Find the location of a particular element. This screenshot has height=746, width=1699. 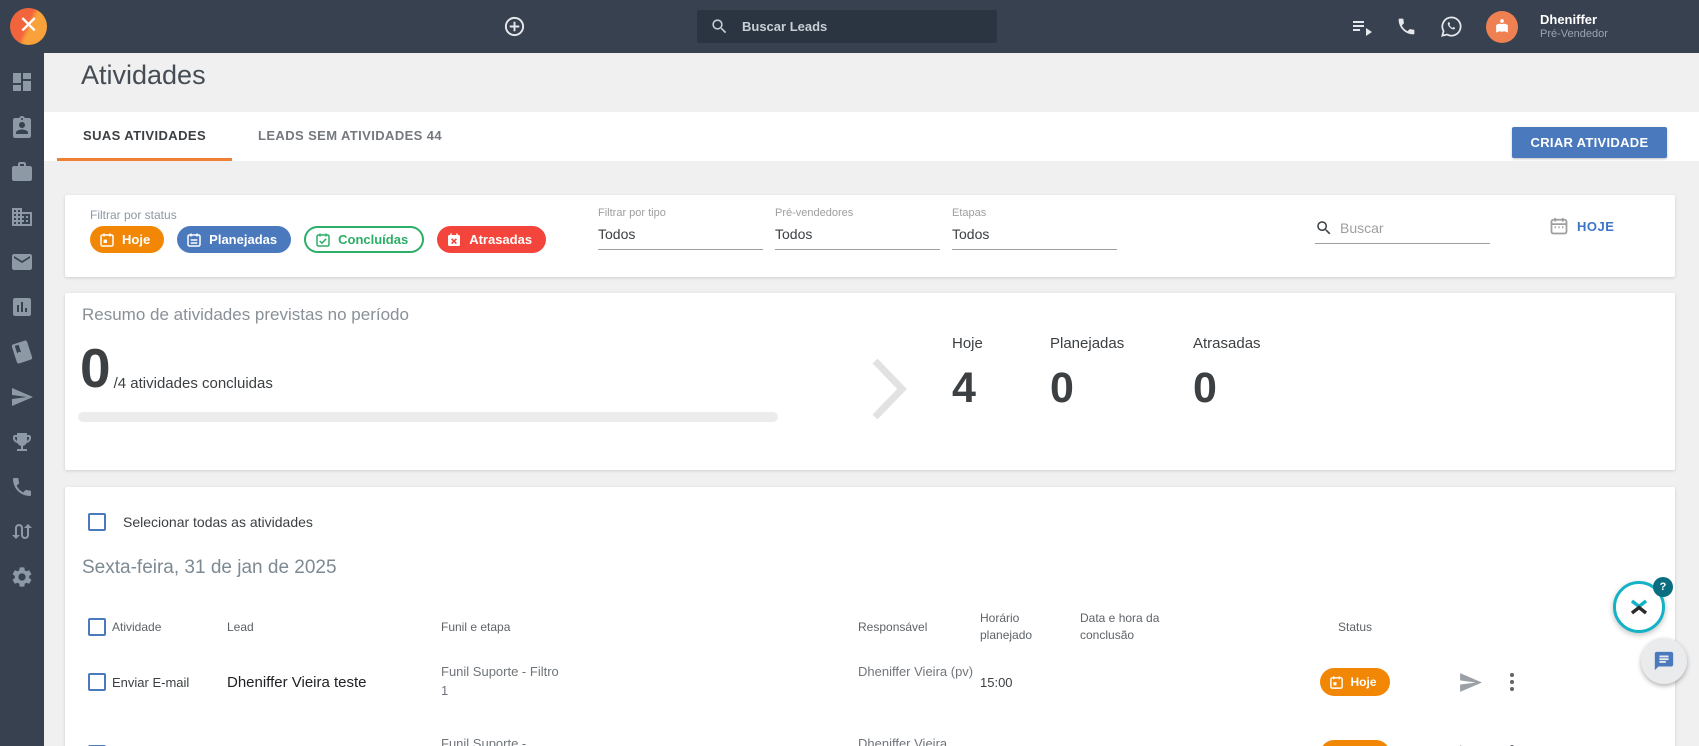

owner-name: Dheniffer Vieira (pv) is located at coordinates (916, 671).